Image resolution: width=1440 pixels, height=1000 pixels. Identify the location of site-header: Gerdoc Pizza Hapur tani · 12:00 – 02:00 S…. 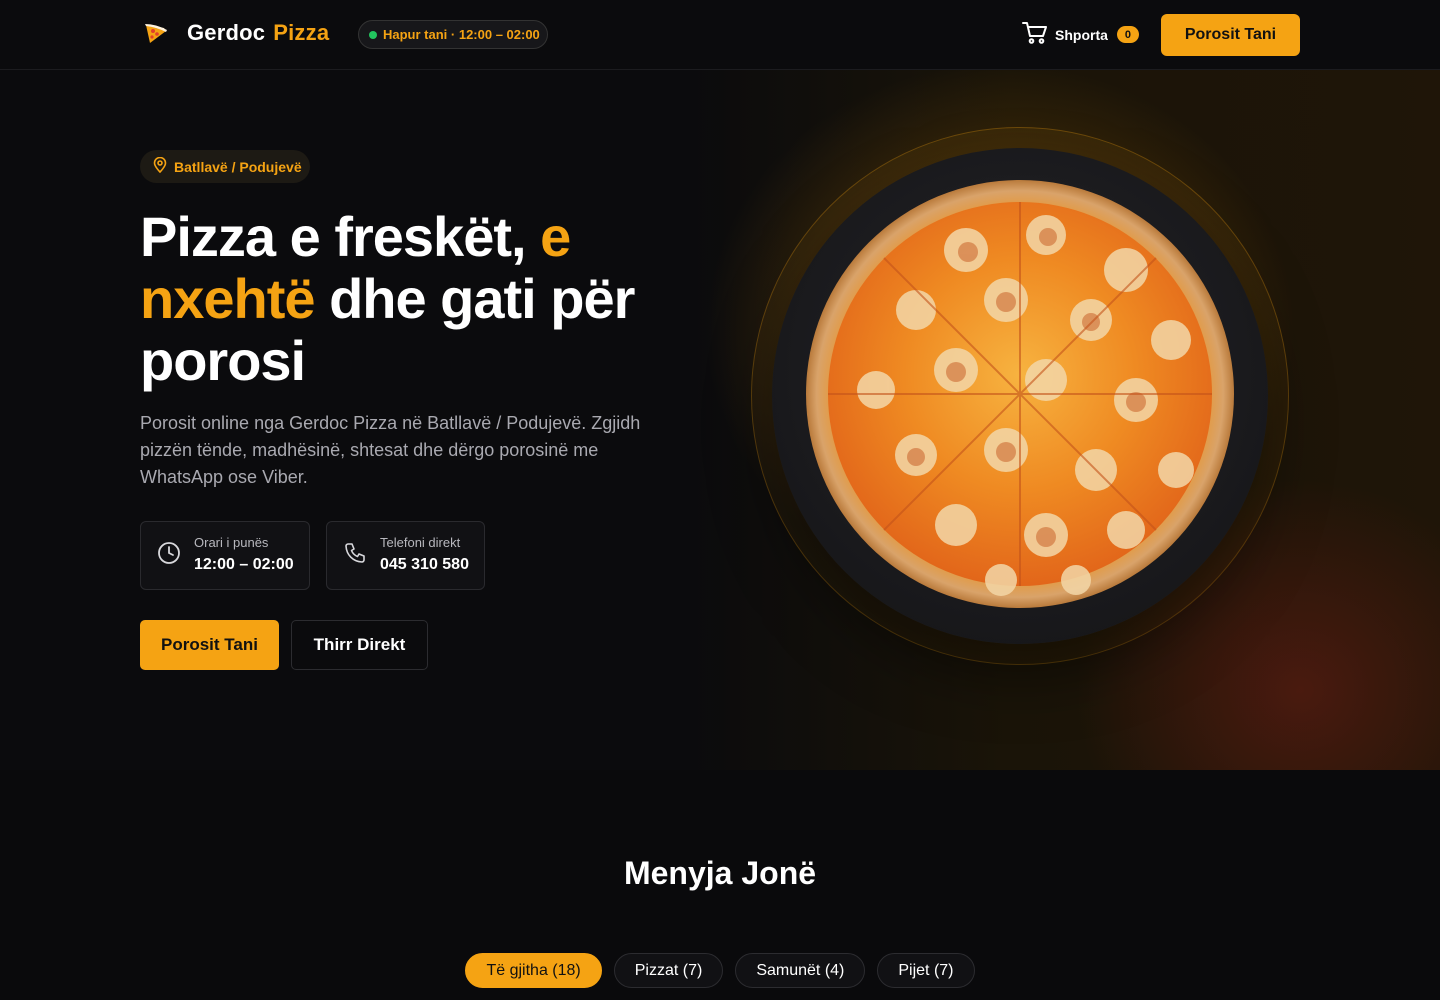
(720, 35).